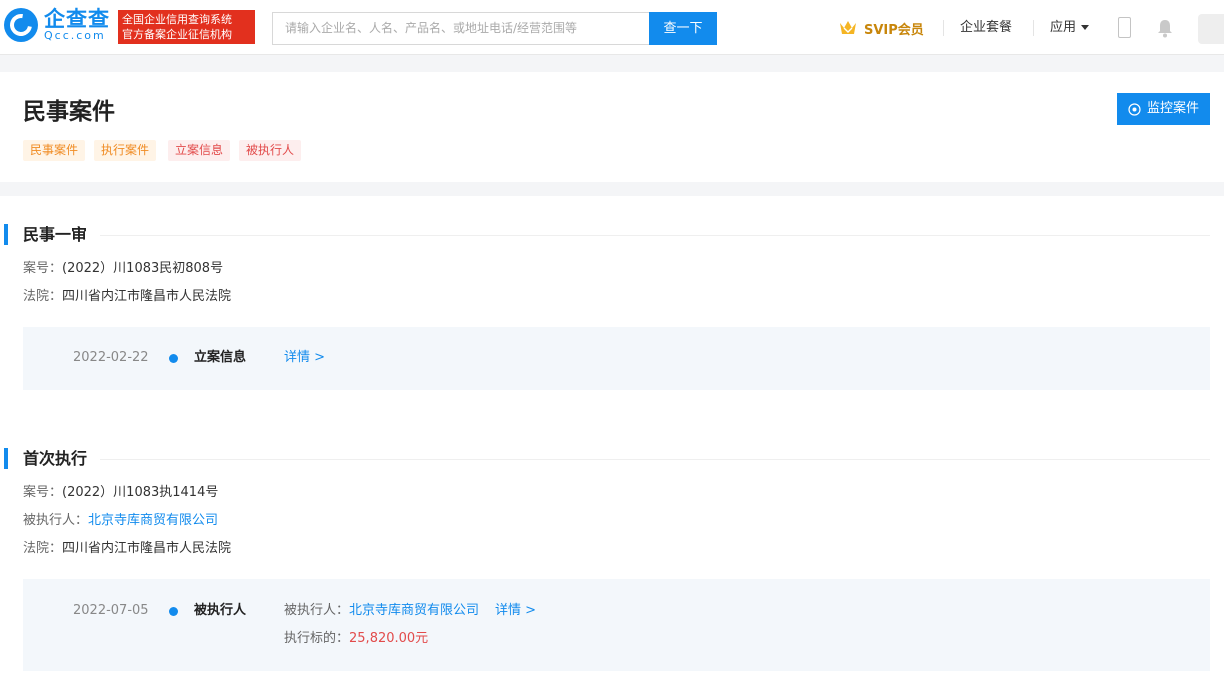  I want to click on logo-icon, so click(21, 25).